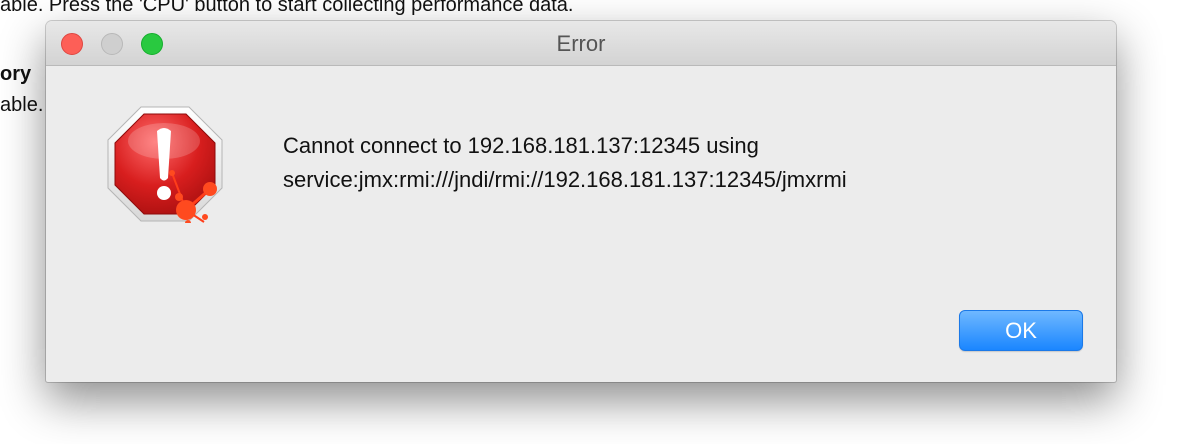 This screenshot has width=1192, height=444. What do you see at coordinates (1021, 330) in the screenshot?
I see `ok-button: OK` at bounding box center [1021, 330].